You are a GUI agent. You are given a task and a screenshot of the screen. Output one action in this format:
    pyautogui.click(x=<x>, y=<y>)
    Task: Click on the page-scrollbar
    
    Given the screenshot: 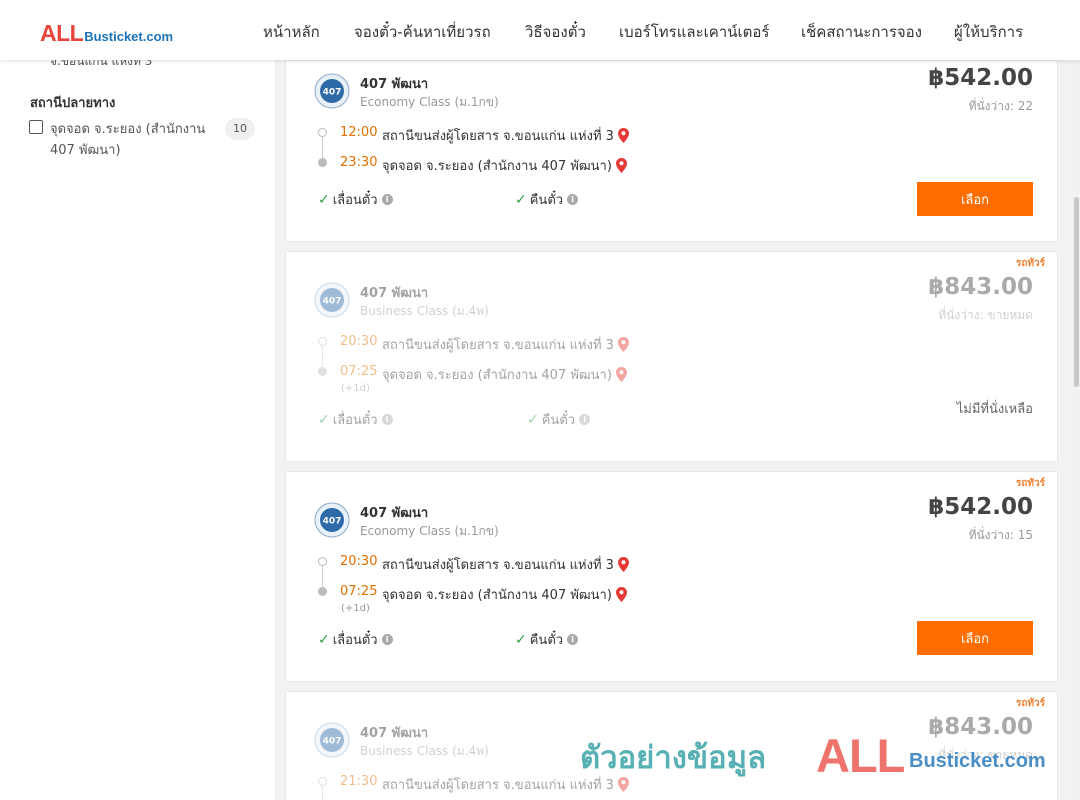 What is the action you would take?
    pyautogui.click(x=1076, y=430)
    